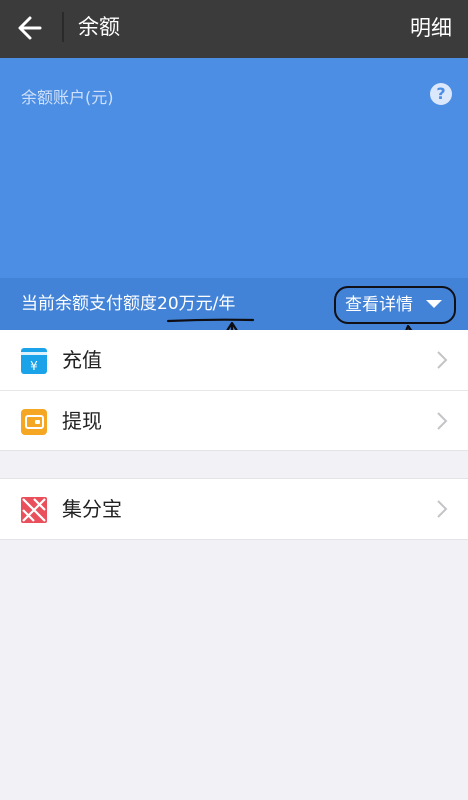 This screenshot has width=468, height=800. What do you see at coordinates (63, 27) in the screenshot?
I see `title-divider` at bounding box center [63, 27].